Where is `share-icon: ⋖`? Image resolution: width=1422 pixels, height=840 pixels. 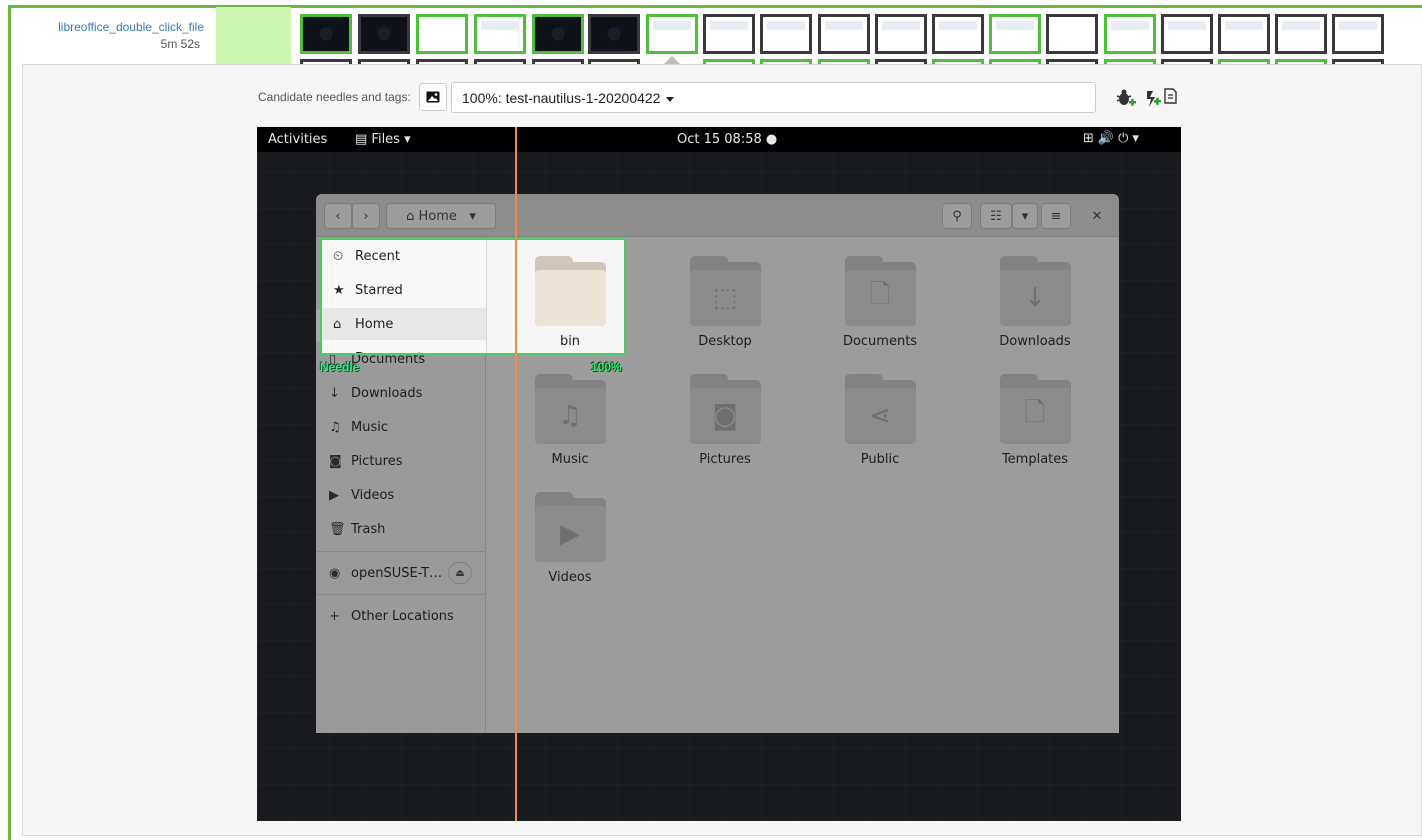
share-icon: ⋖ is located at coordinates (880, 416).